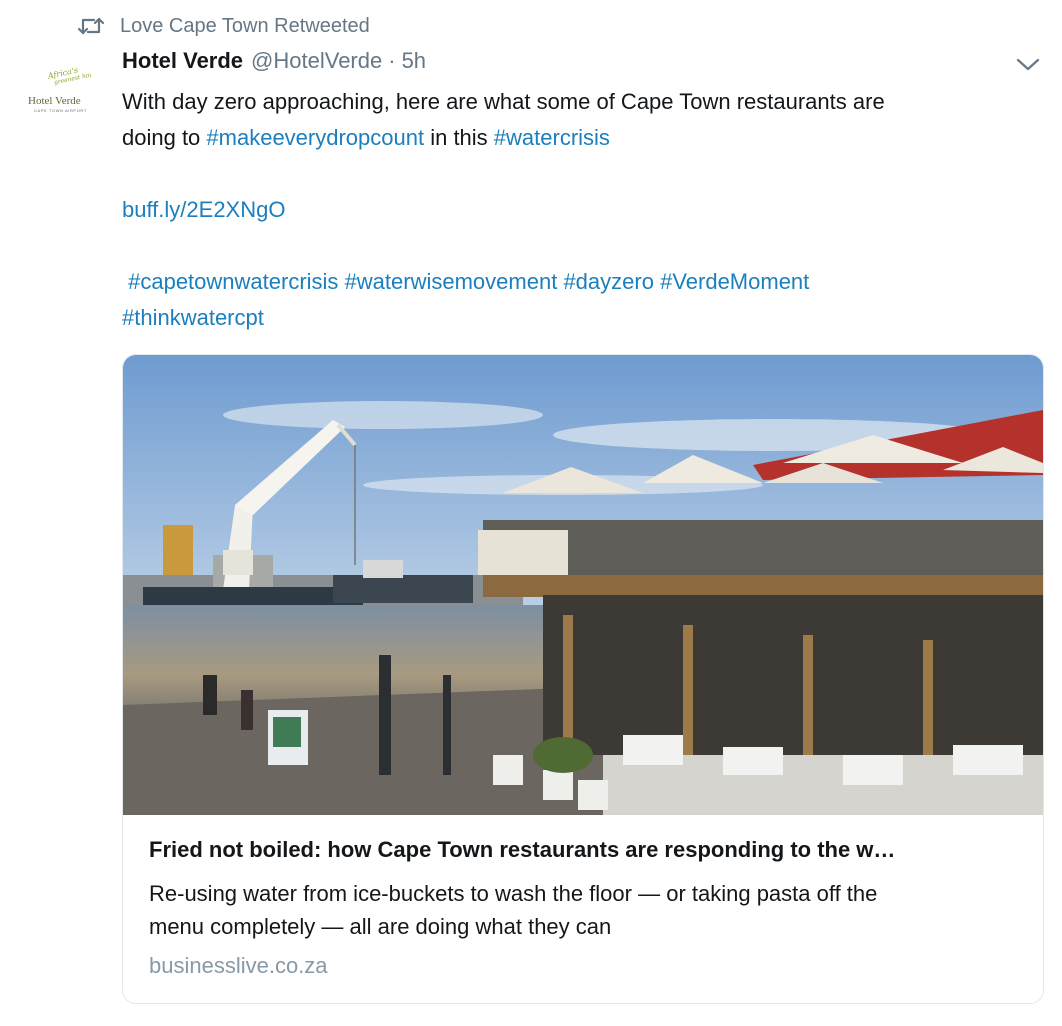 The width and height of the screenshot is (1062, 1026). I want to click on tweet-line: buff.ly/2E2XNgO, so click(572, 210).